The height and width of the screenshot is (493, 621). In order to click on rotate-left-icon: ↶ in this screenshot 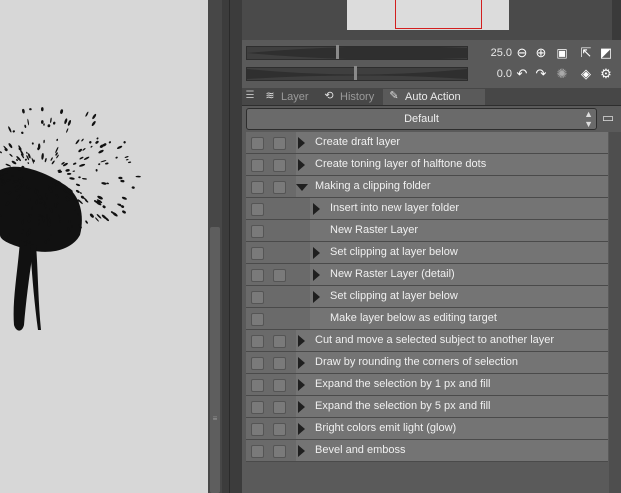, I will do `click(522, 74)`.